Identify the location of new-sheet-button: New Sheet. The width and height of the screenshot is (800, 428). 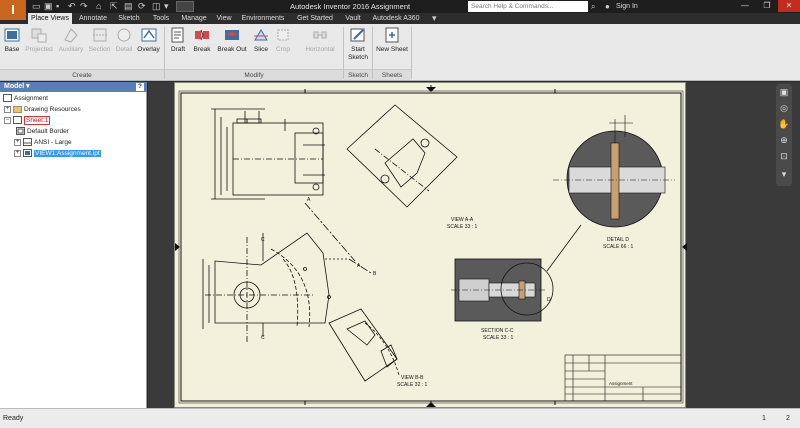
(392, 48).